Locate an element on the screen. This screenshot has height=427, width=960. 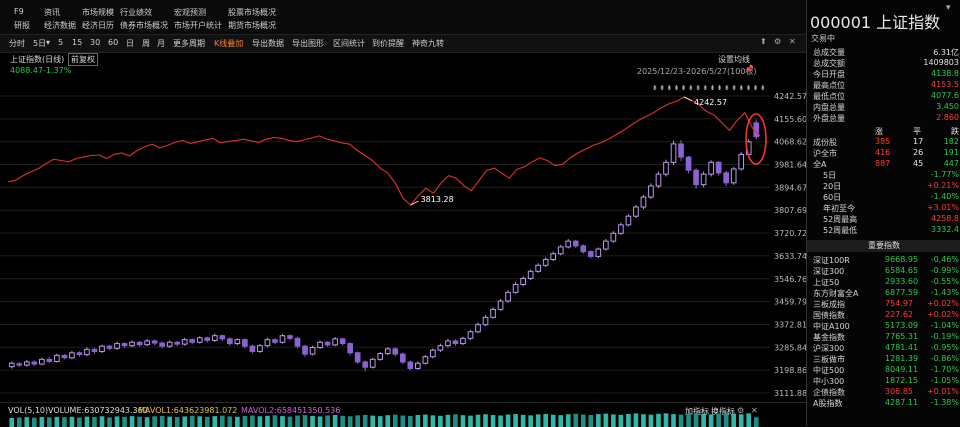
menu-item-economic-calendar: 经济日历 is located at coordinates (98, 25).